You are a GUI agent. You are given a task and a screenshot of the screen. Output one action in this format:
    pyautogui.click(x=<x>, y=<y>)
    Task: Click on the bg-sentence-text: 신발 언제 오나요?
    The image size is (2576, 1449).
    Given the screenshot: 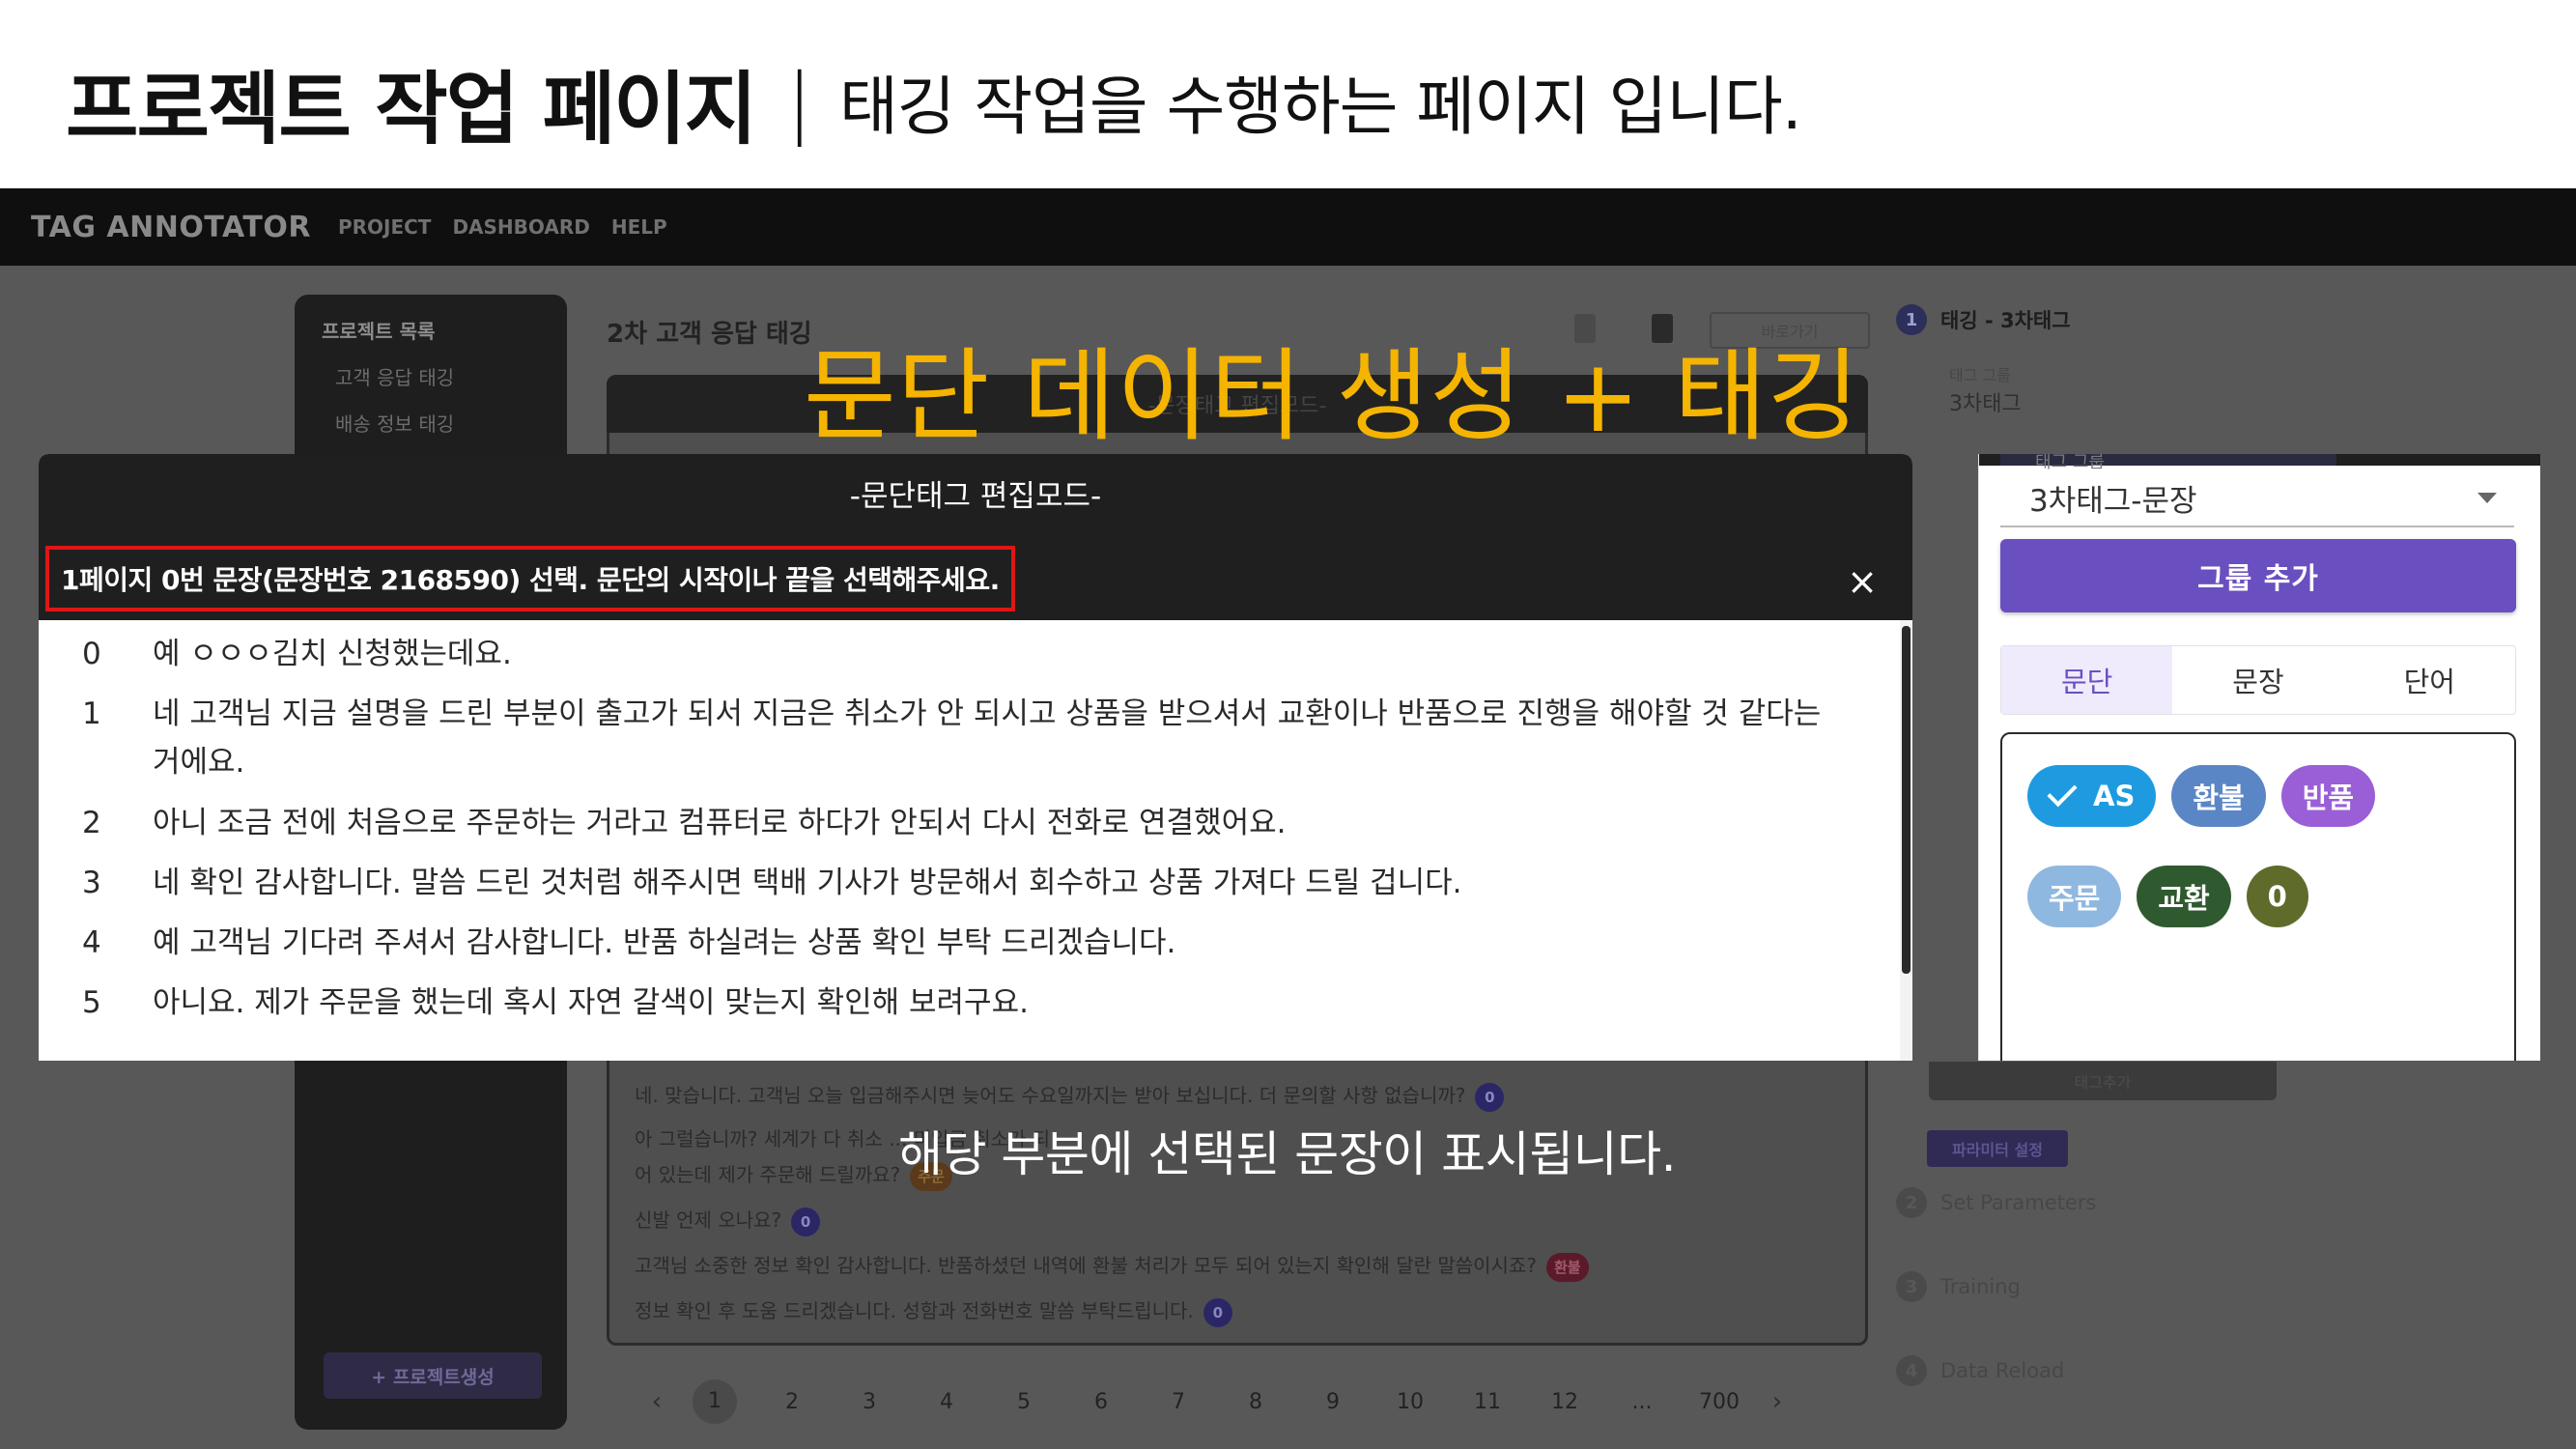 What is the action you would take?
    pyautogui.click(x=708, y=1220)
    